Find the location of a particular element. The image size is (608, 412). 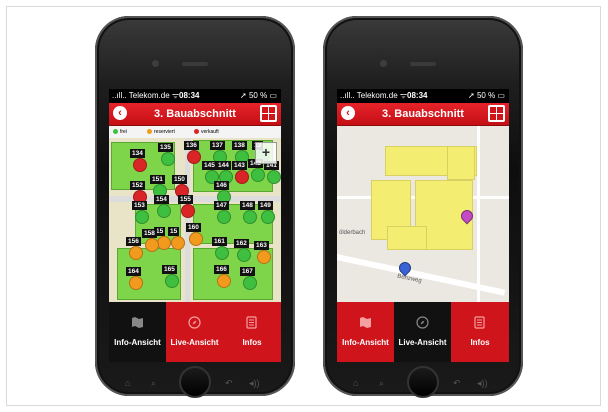

lot-number-label: 163 is located at coordinates (261, 245).